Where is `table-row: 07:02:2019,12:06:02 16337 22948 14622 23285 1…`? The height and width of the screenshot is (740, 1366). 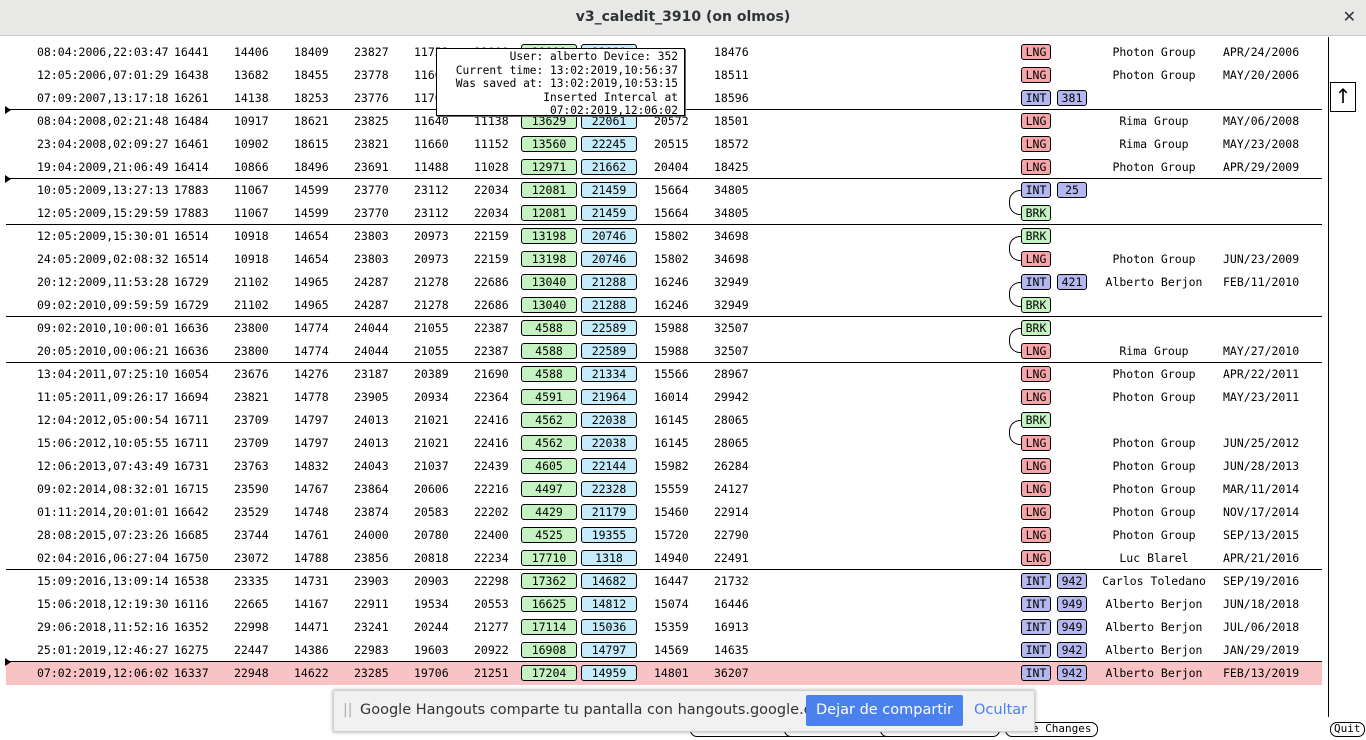
table-row: 07:02:2019,12:06:02 16337 22948 14622 23285 1… is located at coordinates (664, 673).